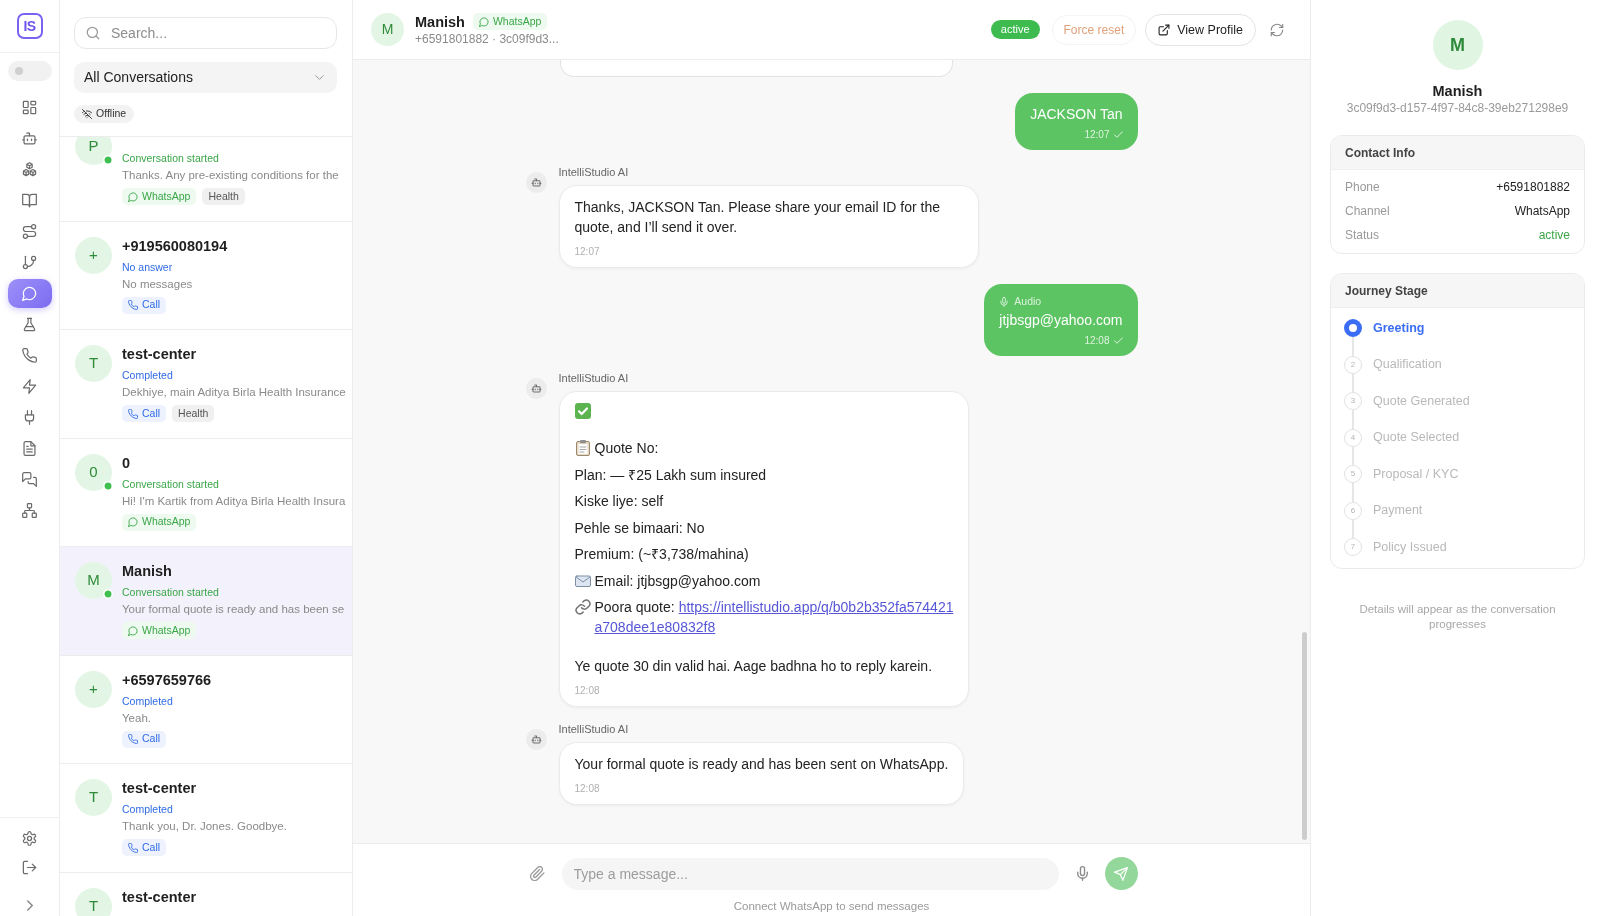 The image size is (1600, 916). Describe the element at coordinates (1076, 114) in the screenshot. I see `message-text: JACKSON Tan` at that location.